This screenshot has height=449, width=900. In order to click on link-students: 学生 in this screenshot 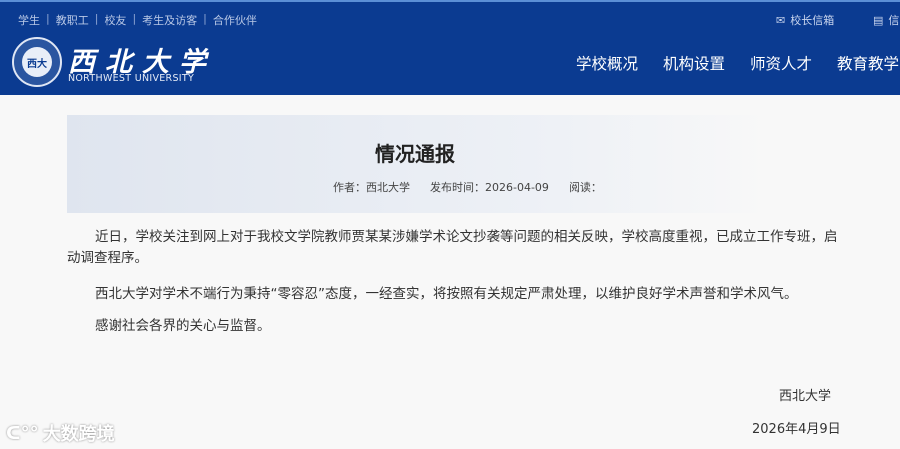, I will do `click(29, 20)`.